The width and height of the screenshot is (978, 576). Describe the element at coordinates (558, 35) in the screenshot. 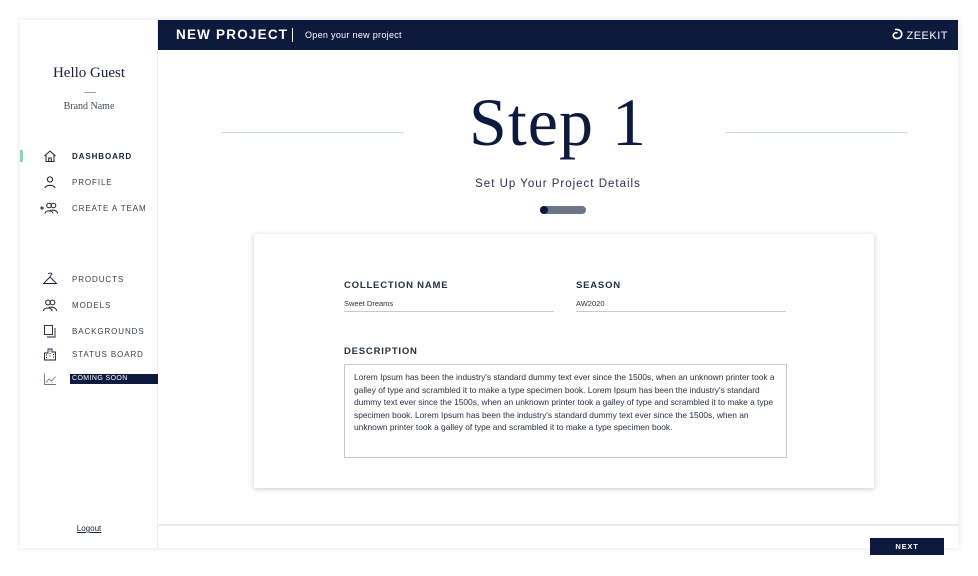

I see `top-bar: NEW PROJECT Open your new project ZEEKIT` at that location.